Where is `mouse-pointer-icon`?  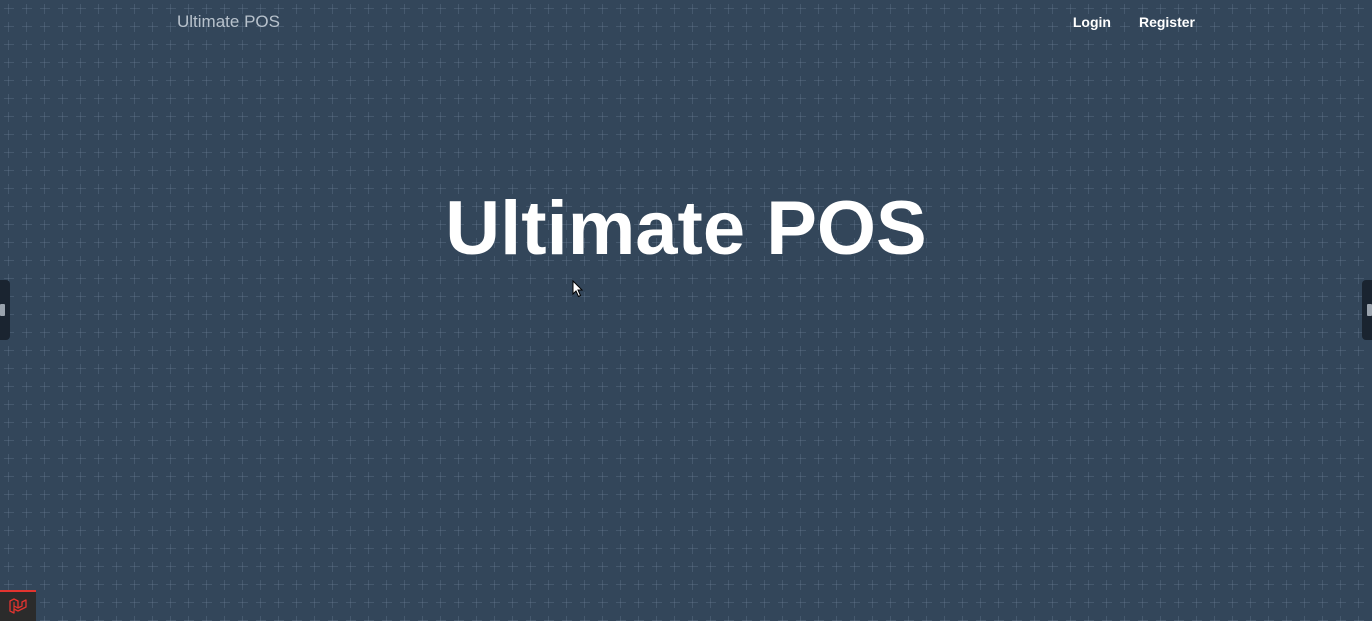 mouse-pointer-icon is located at coordinates (578, 291).